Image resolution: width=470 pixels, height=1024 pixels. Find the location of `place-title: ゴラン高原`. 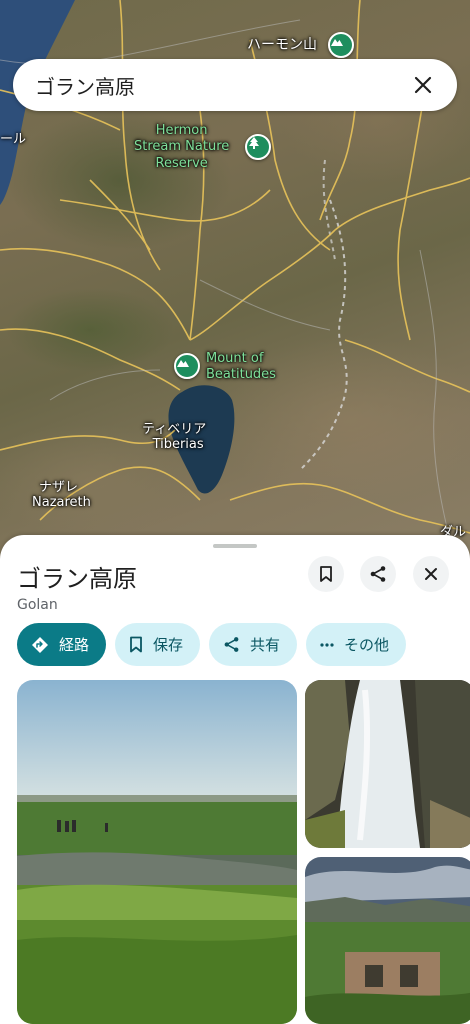

place-title: ゴラン高原 is located at coordinates (77, 579).